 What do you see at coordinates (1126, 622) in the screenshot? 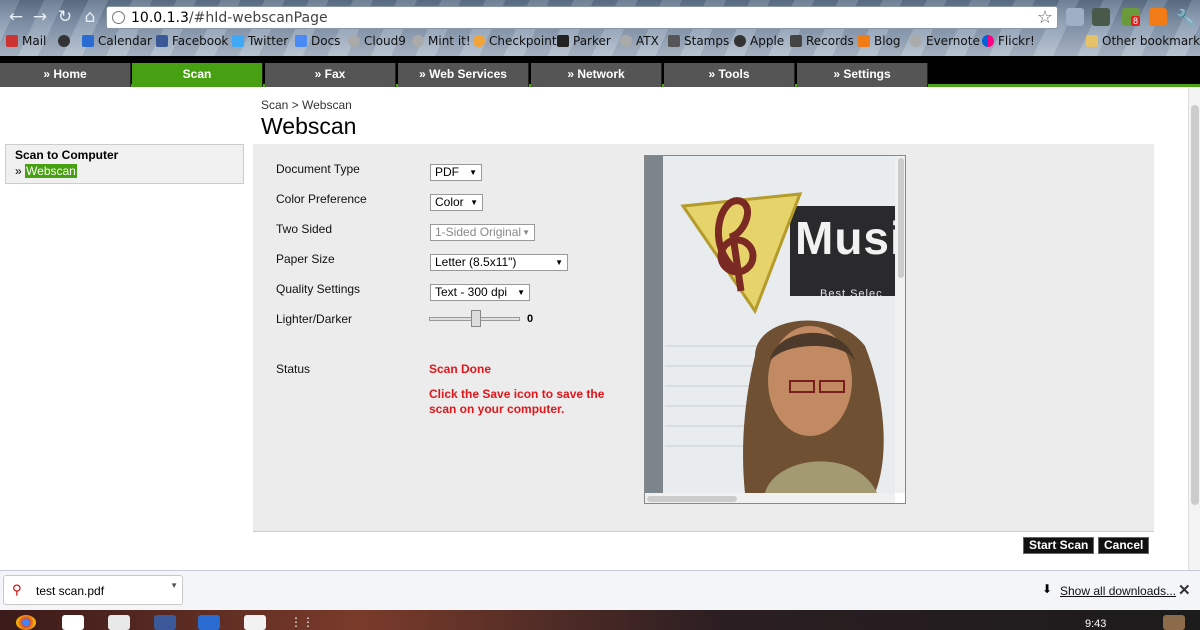
I see `wifi-icon` at bounding box center [1126, 622].